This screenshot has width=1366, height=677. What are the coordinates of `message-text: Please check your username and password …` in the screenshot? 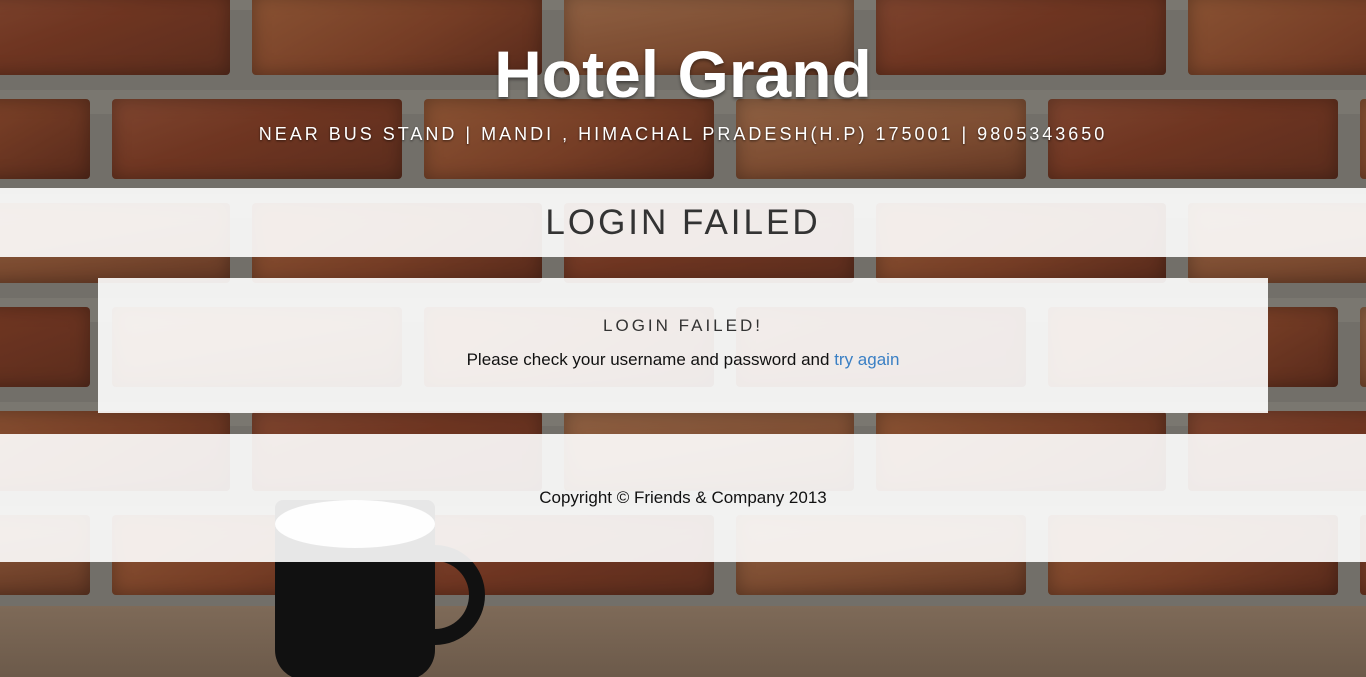 It's located at (648, 359).